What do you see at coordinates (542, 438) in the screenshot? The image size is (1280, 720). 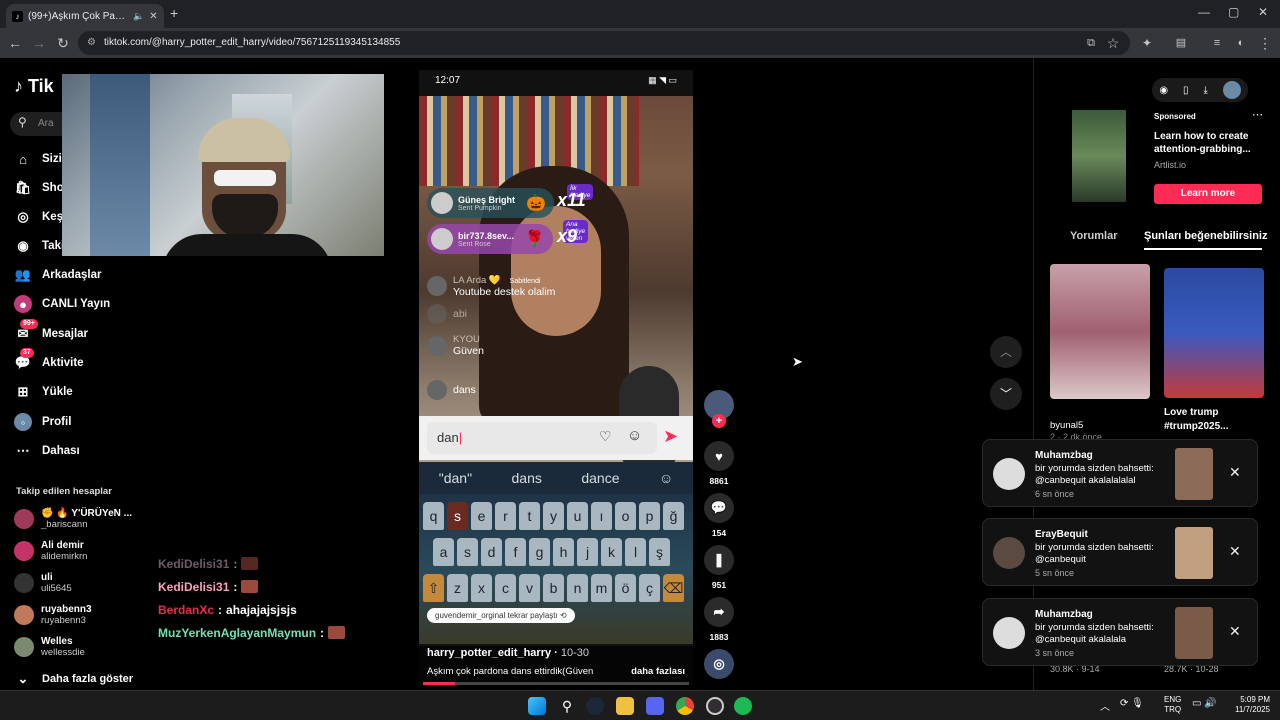 I see `comment-input: dan|` at bounding box center [542, 438].